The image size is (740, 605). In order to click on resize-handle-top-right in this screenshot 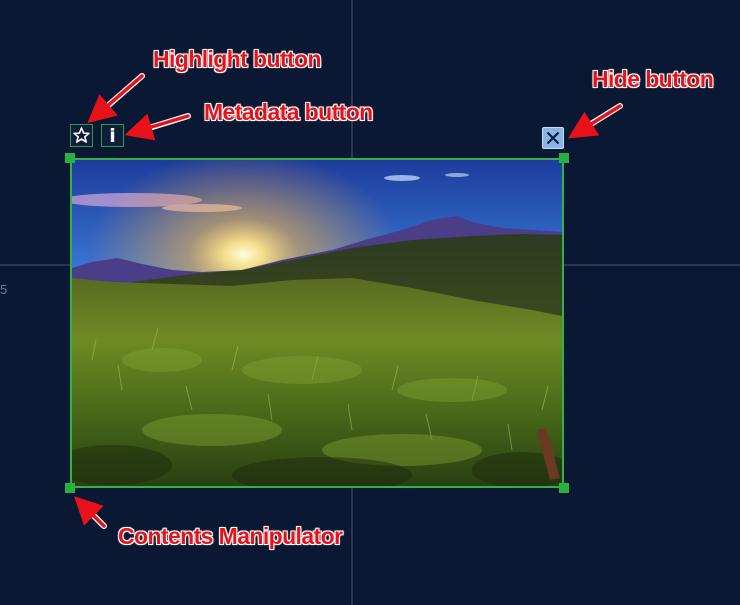, I will do `click(564, 158)`.